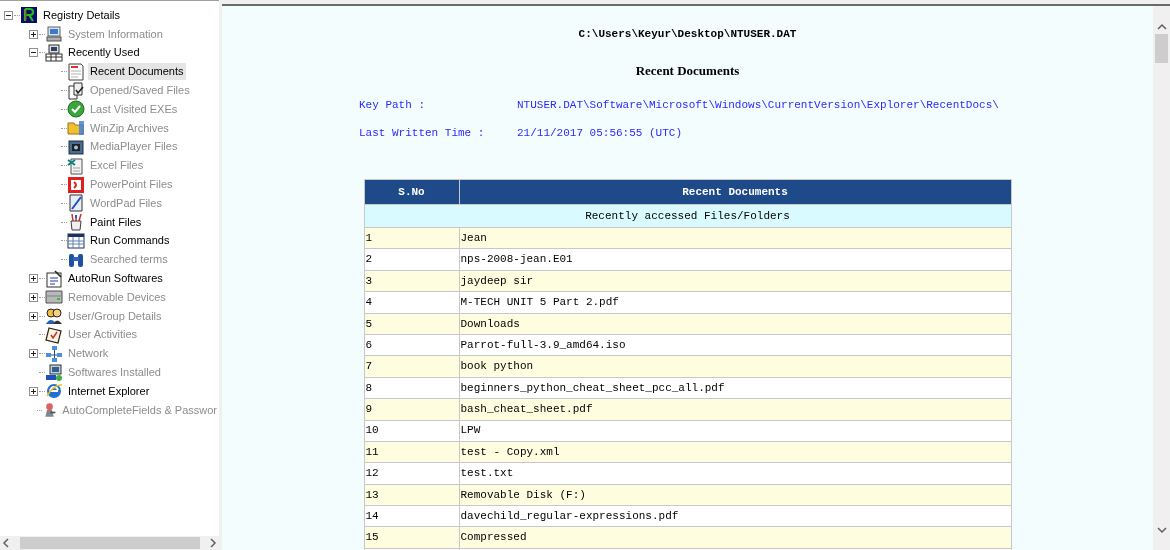 The image size is (1170, 550). I want to click on drive-icon, so click(54, 297).